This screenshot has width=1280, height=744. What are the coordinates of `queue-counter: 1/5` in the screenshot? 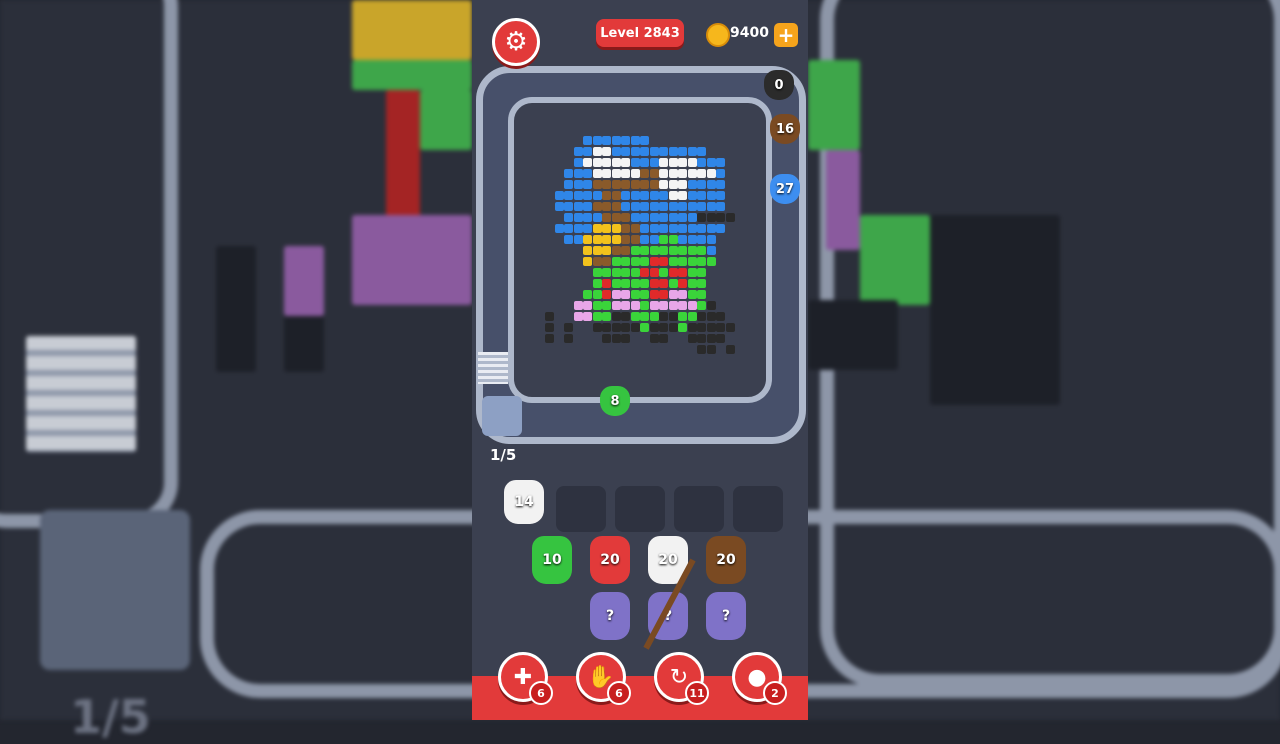 It's located at (503, 455).